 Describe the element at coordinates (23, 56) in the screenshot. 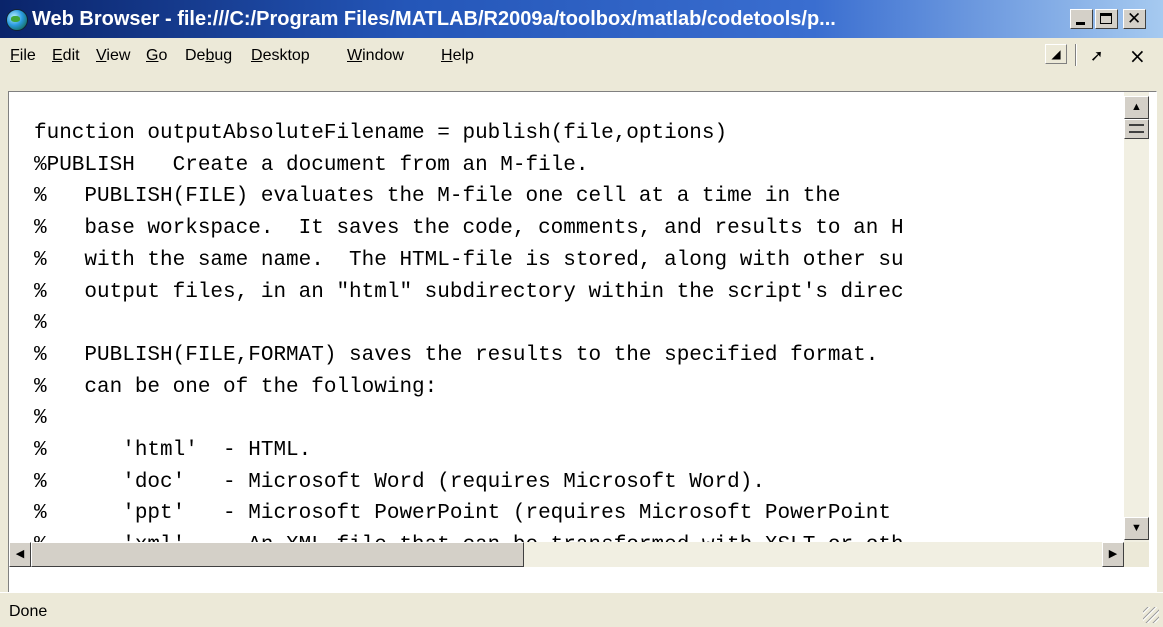

I see `menu-file: File` at that location.